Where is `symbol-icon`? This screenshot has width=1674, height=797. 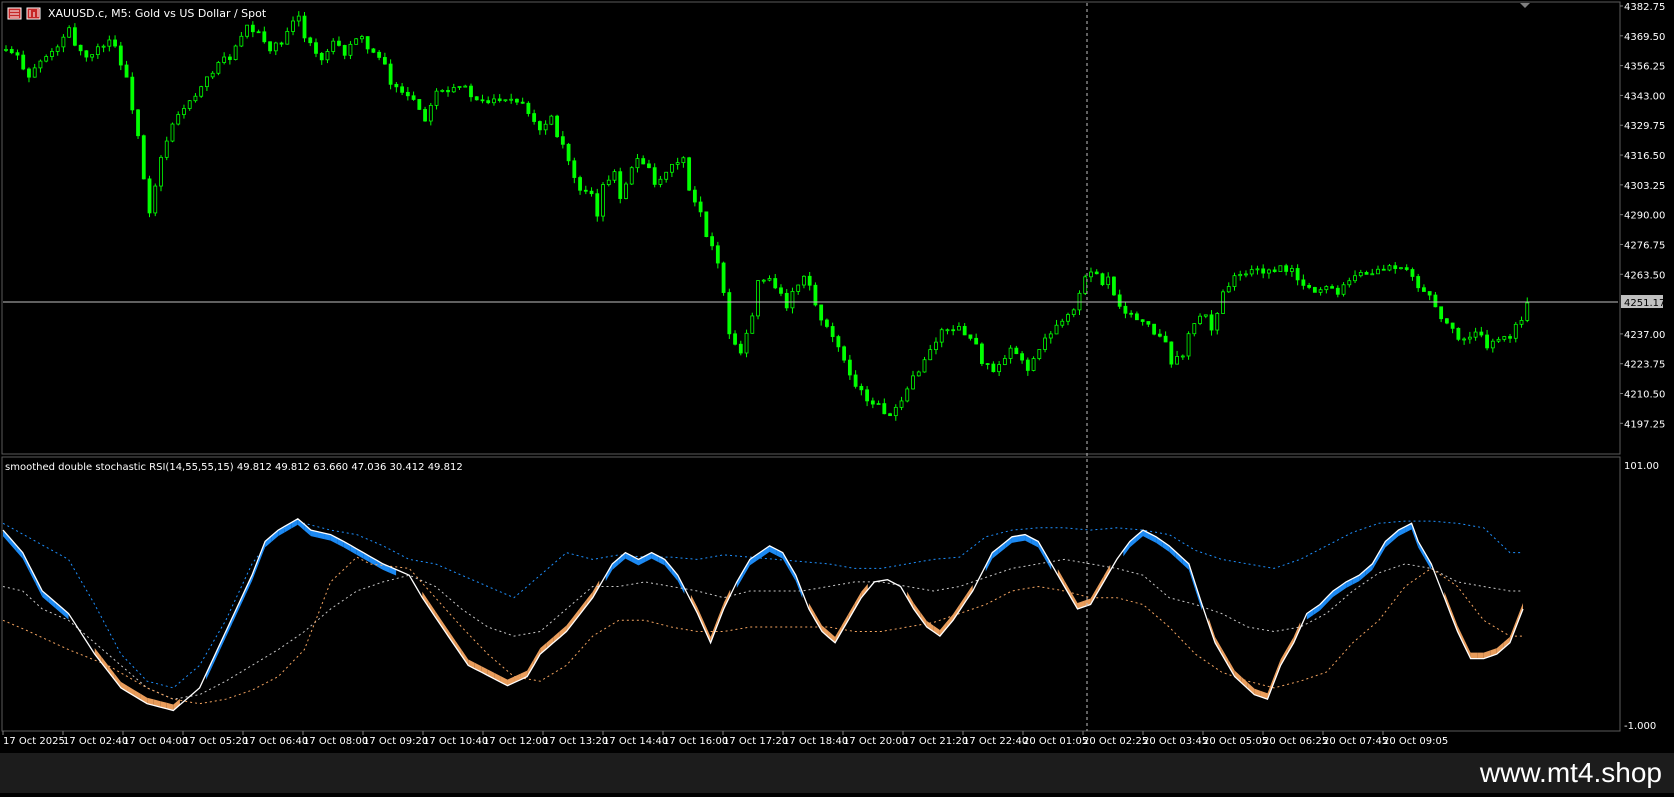
symbol-icon is located at coordinates (33, 13).